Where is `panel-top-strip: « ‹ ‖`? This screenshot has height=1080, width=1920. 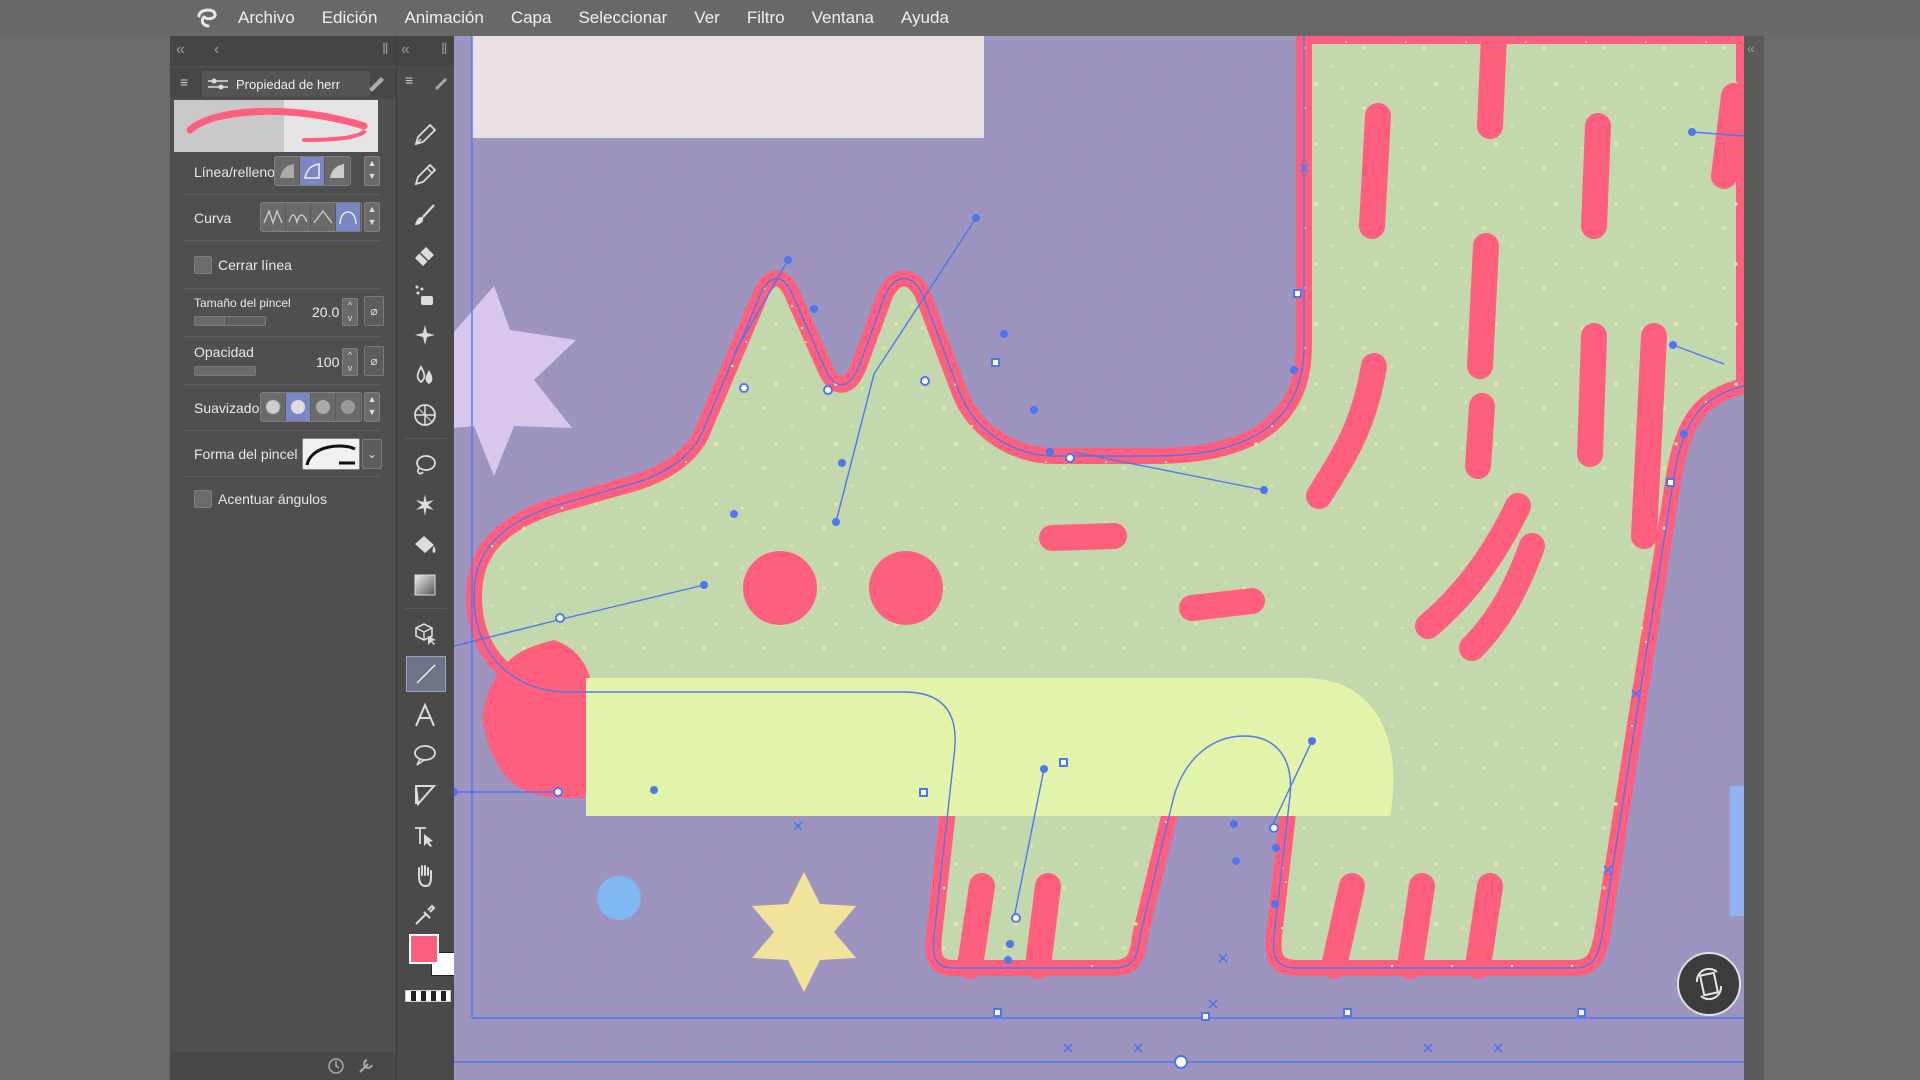
panel-top-strip: « ‹ ‖ is located at coordinates (283, 51).